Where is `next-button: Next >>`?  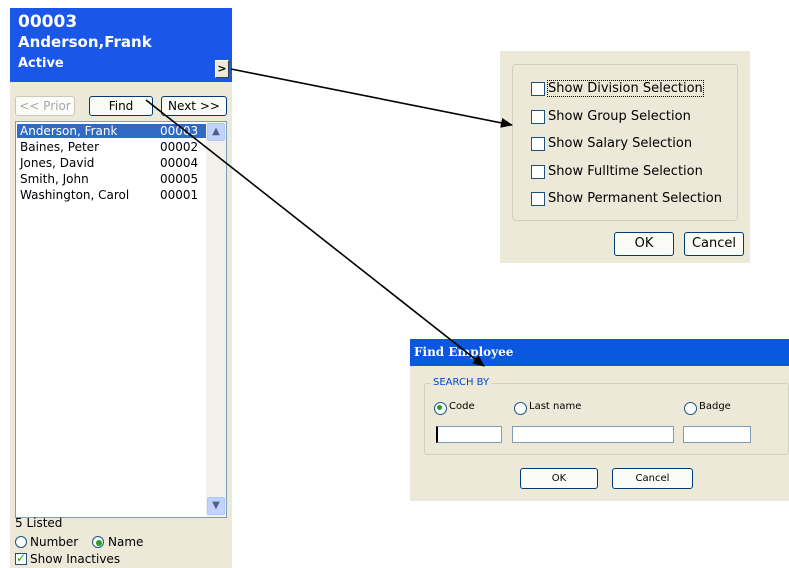
next-button: Next >> is located at coordinates (194, 106).